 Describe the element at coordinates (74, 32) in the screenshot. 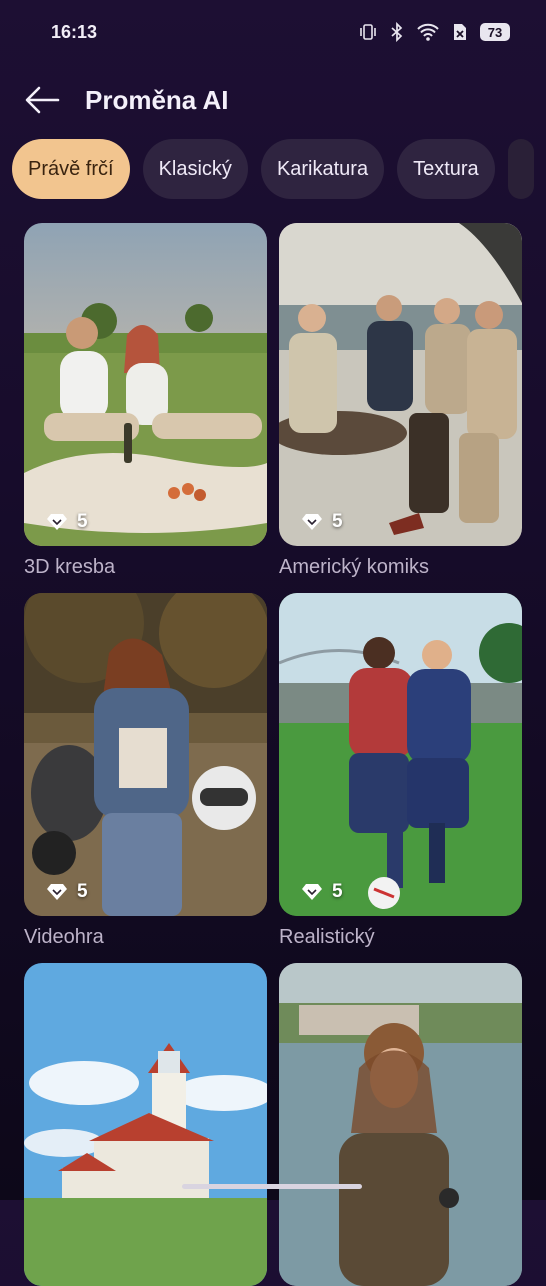

I see `status-time: 16:13` at that location.